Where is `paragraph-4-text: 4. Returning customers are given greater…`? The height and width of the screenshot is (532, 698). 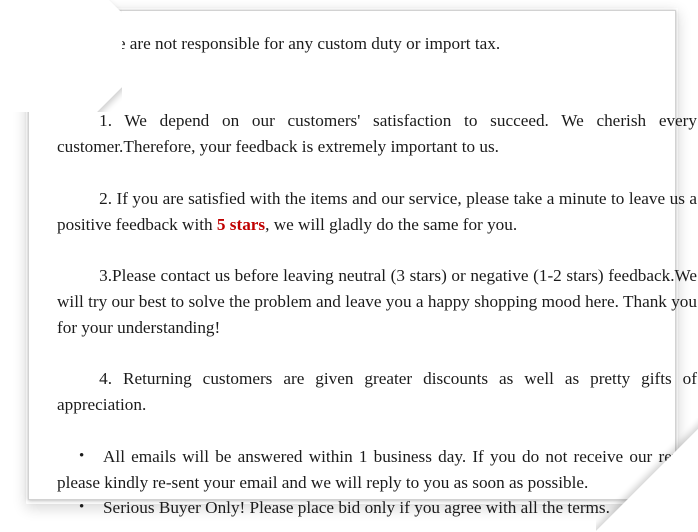
paragraph-4-text: 4. Returning customers are given greater… is located at coordinates (377, 392).